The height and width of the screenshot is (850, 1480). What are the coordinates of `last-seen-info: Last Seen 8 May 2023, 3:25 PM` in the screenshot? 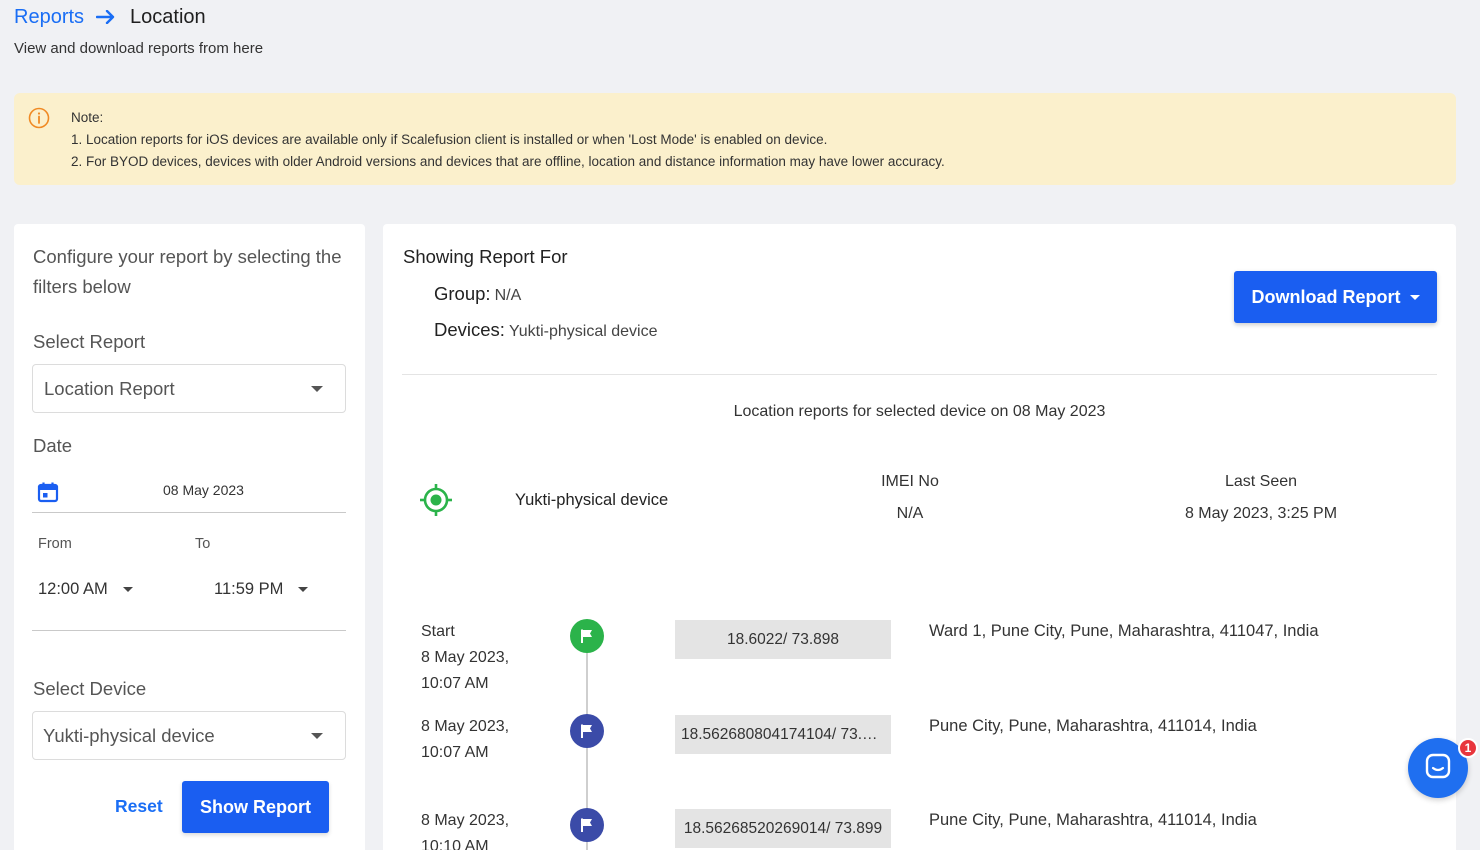 It's located at (1261, 498).